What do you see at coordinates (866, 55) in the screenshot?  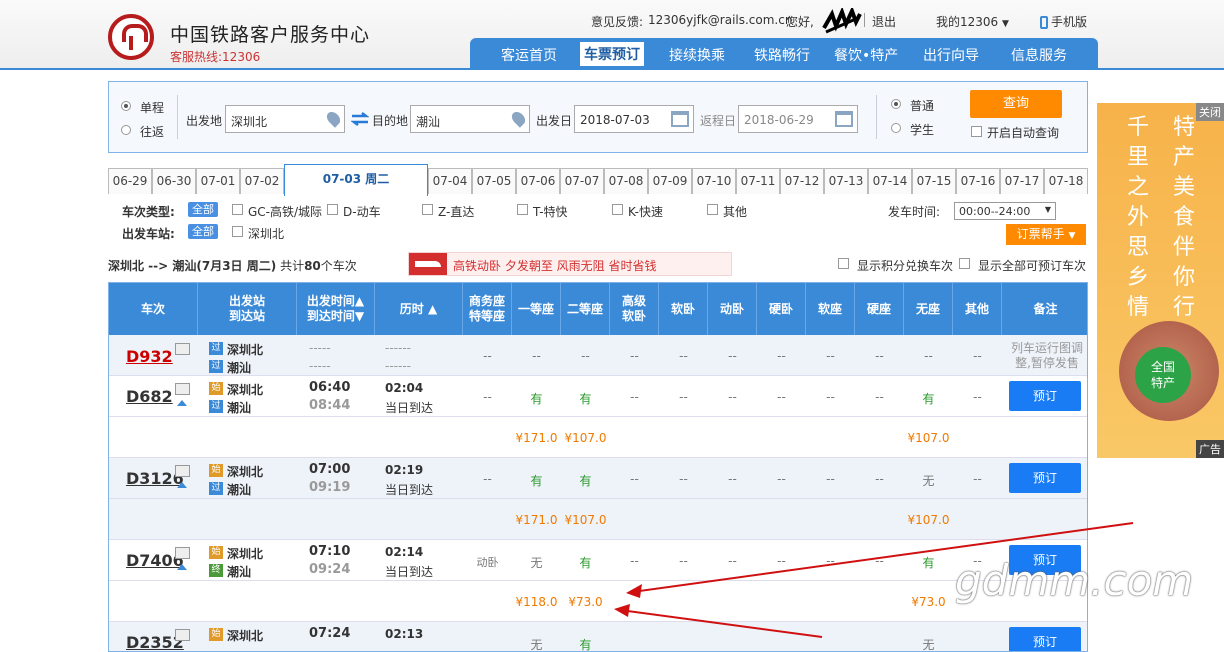 I see `nav-dining: 餐饮•特产` at bounding box center [866, 55].